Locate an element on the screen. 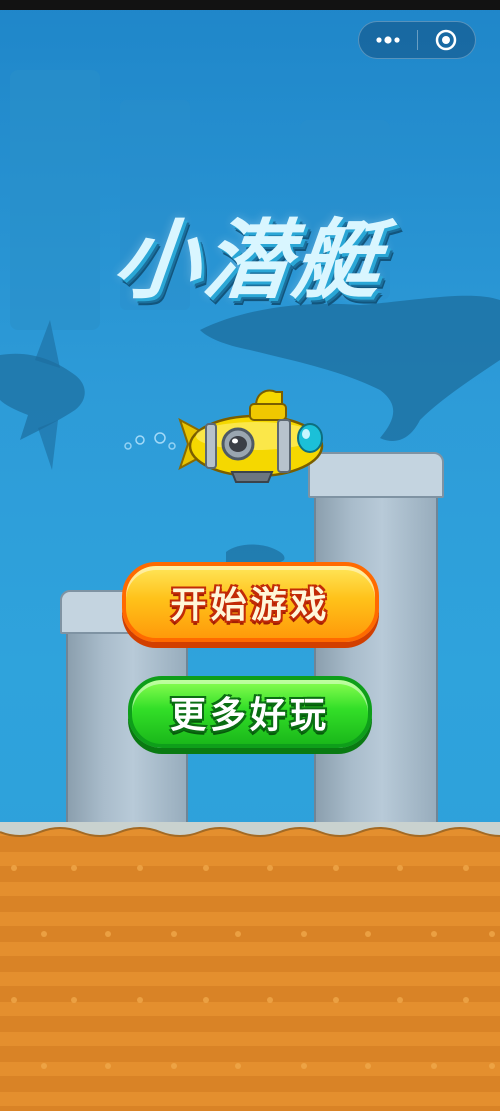 The height and width of the screenshot is (1111, 500). target-close-icon is located at coordinates (446, 40).